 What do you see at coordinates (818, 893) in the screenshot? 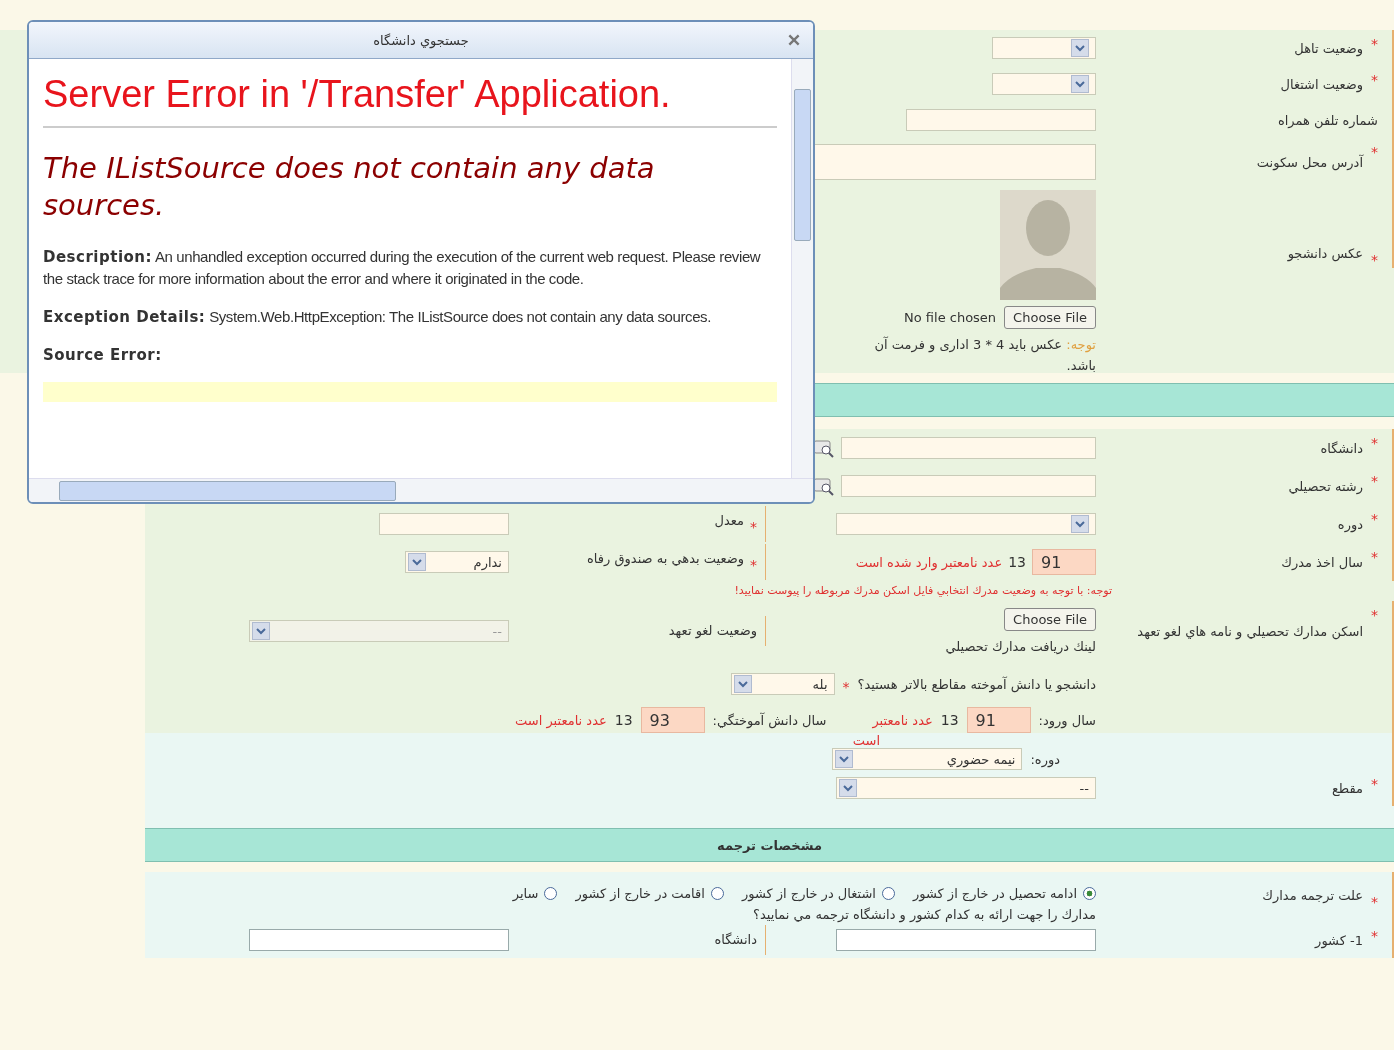
I see `radio-option: اشتغال در خارج از كشور` at bounding box center [818, 893].